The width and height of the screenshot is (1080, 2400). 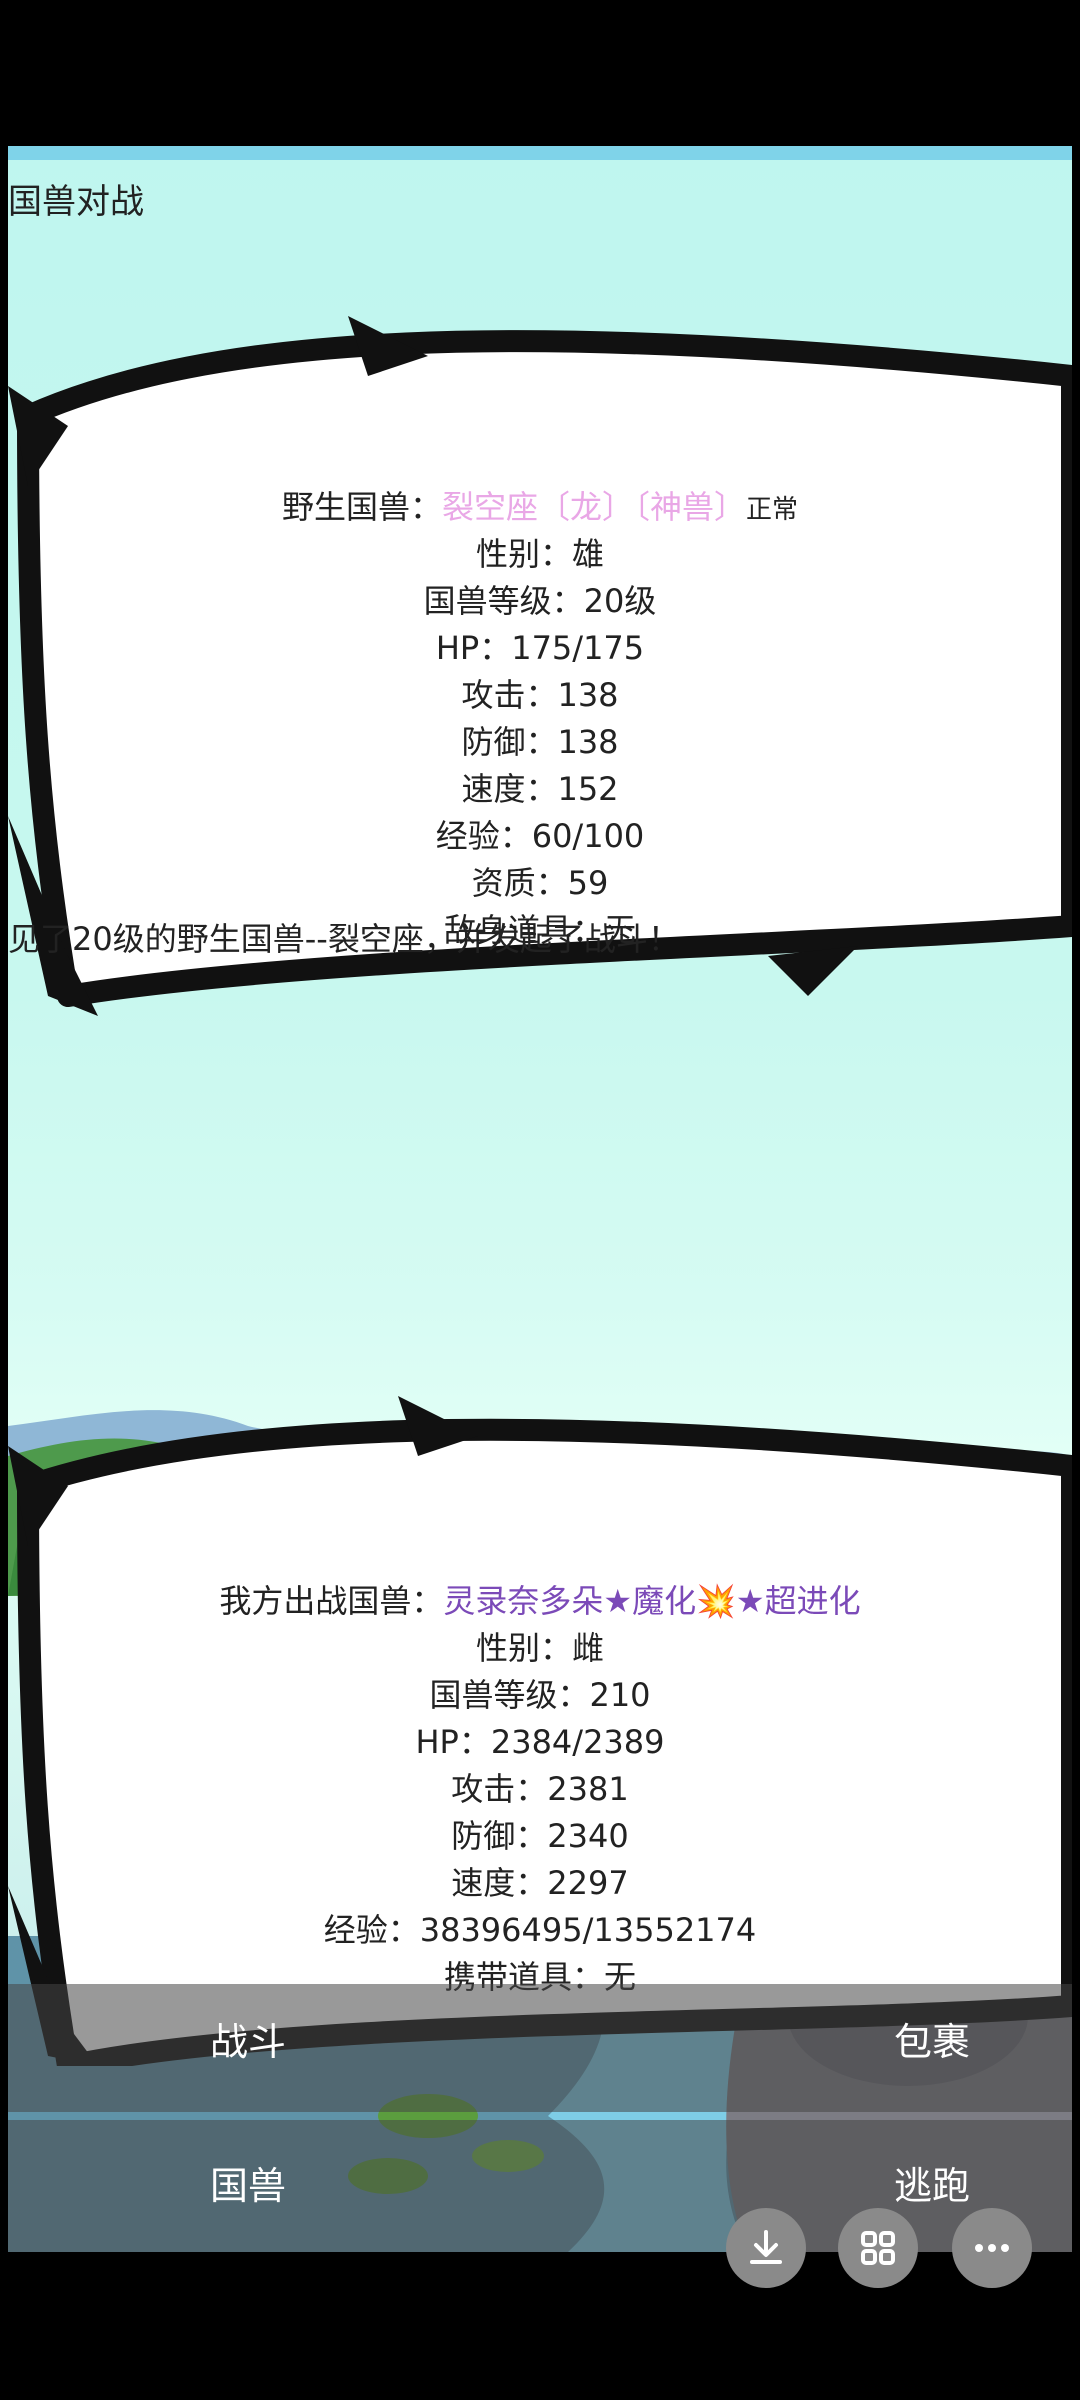 What do you see at coordinates (652, 1601) in the screenshot?
I see `player-name: 灵录奈多朵★魔化💥★超进化` at bounding box center [652, 1601].